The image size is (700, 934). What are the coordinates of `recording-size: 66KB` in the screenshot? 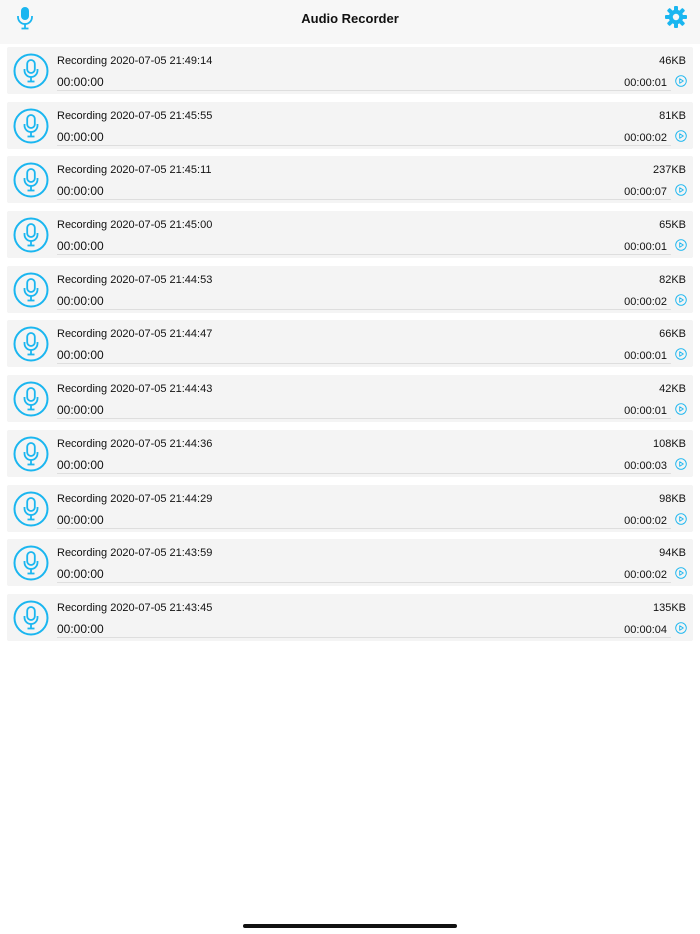 It's located at (672, 334).